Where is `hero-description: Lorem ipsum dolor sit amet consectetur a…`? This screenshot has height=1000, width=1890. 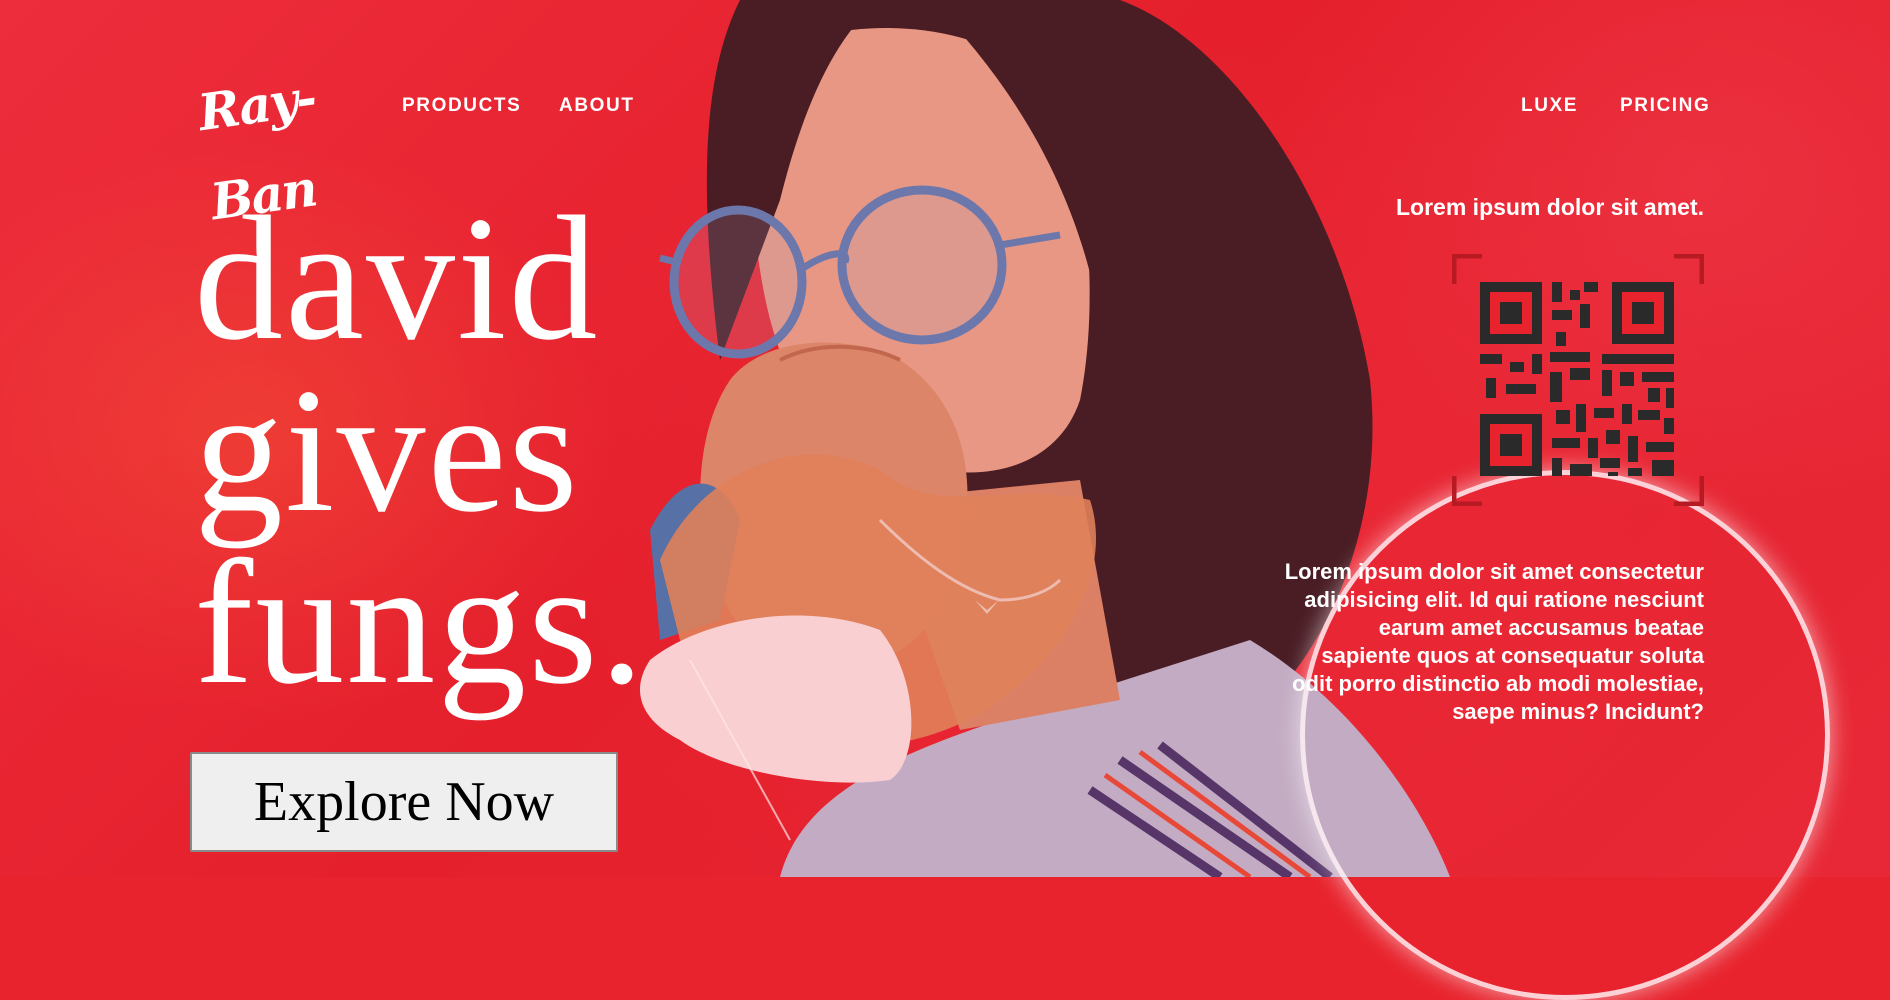
hero-description: Lorem ipsum dolor sit amet consectetur a… is located at coordinates (1494, 641).